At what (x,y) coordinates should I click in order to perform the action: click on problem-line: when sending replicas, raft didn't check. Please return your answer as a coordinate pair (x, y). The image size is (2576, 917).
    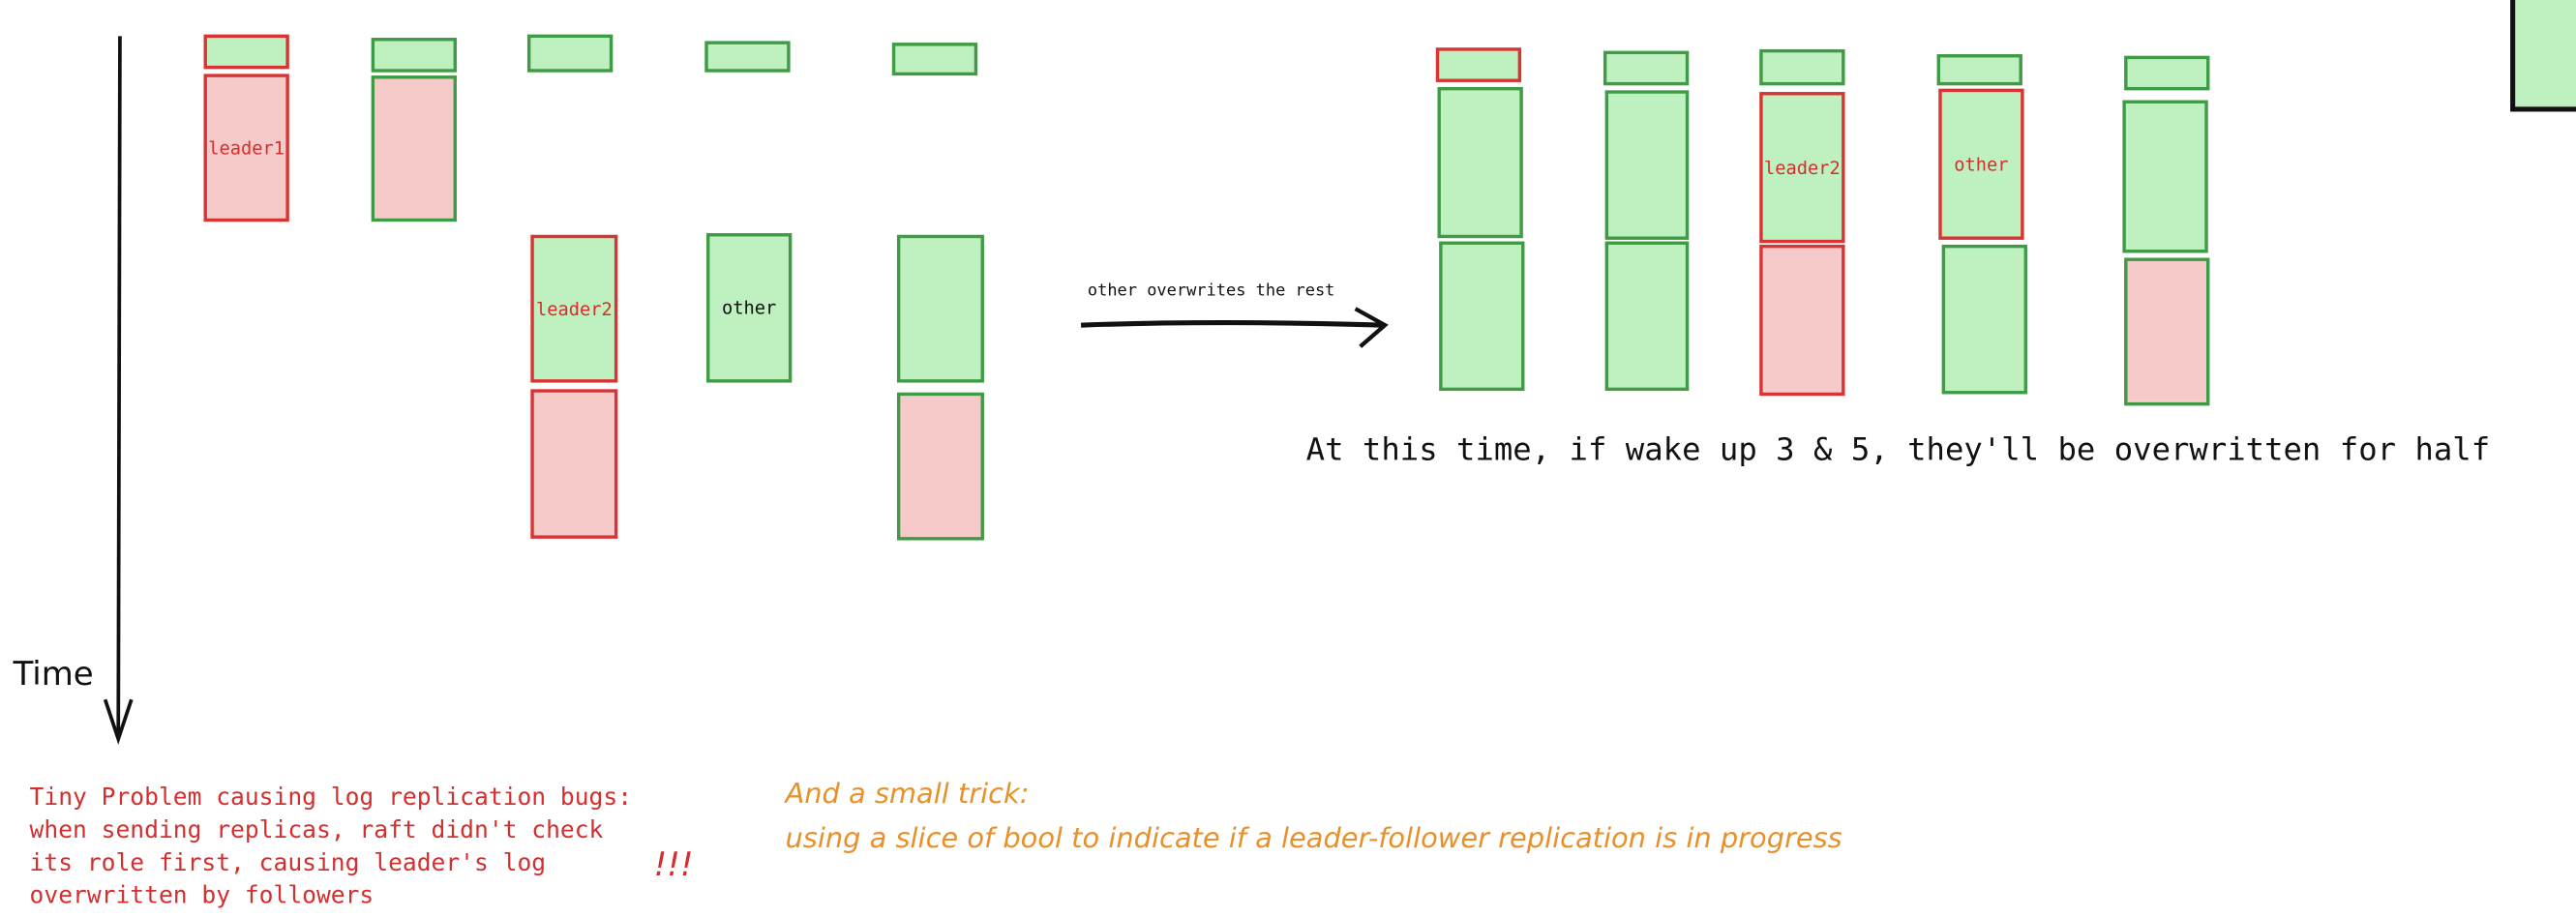
    Looking at the image, I should click on (316, 831).